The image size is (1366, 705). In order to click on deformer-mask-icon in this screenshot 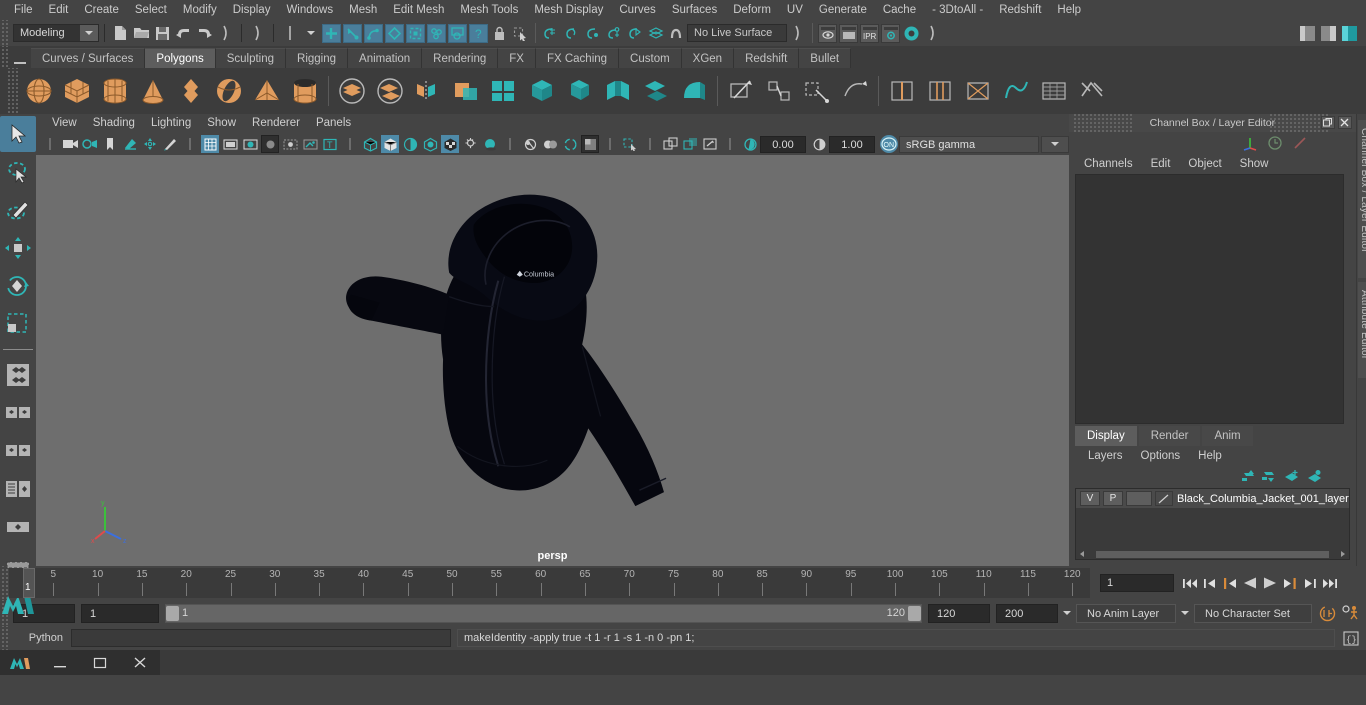, I will do `click(415, 33)`.